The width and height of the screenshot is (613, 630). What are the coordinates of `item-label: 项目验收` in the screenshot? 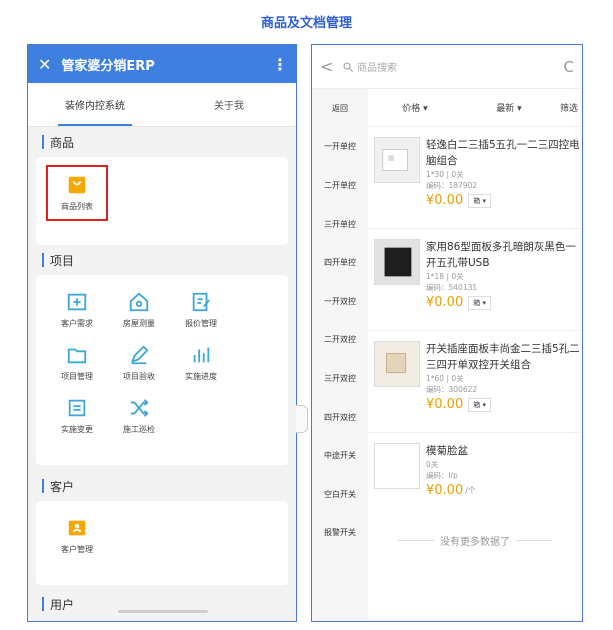 It's located at (139, 376).